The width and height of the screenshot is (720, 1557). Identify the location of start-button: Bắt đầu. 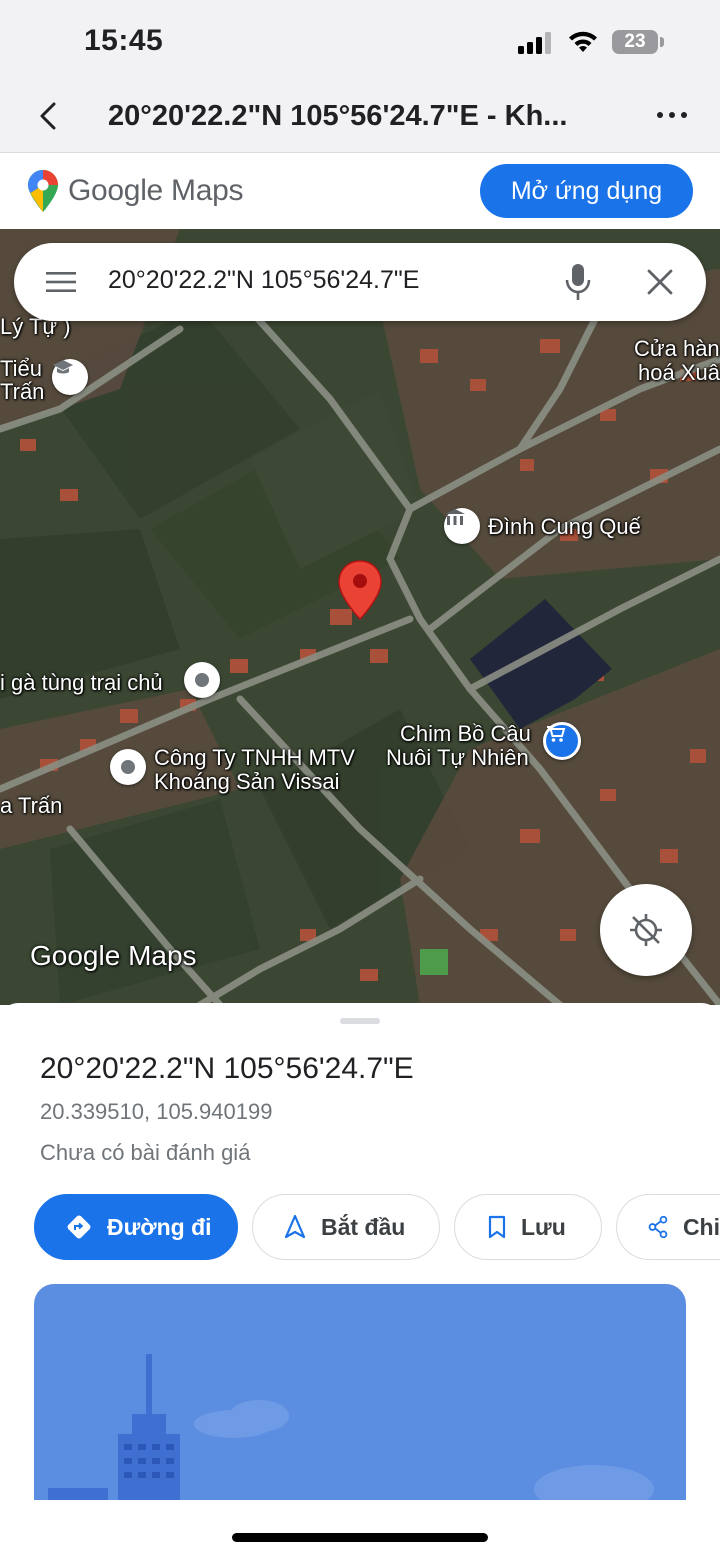
(346, 1227).